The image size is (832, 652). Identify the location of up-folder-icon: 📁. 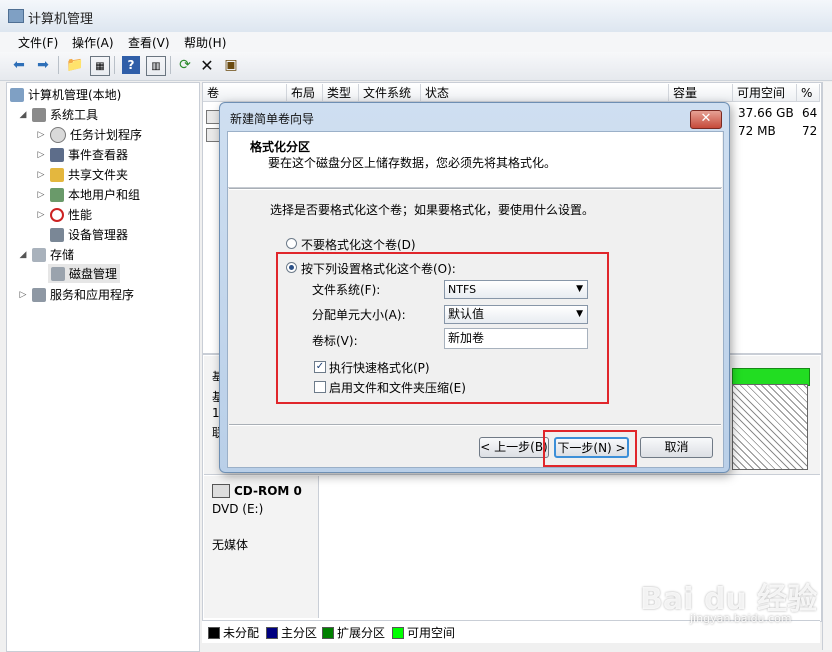
(75, 65).